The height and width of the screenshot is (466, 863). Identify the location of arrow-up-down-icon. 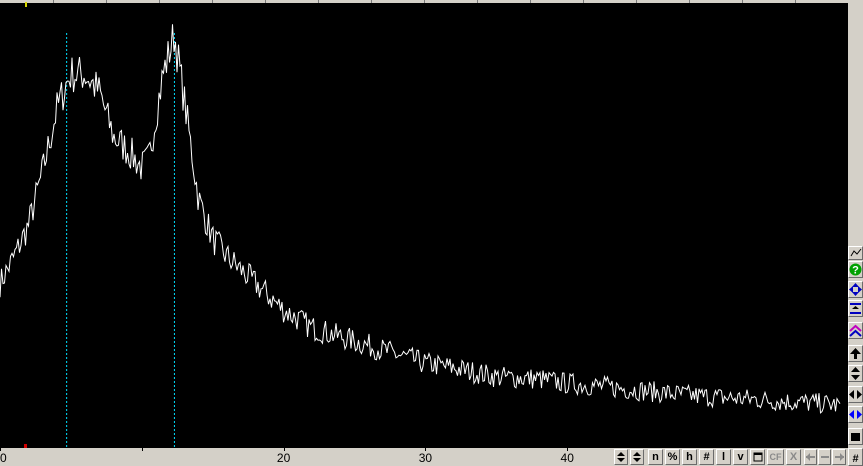
(855, 373).